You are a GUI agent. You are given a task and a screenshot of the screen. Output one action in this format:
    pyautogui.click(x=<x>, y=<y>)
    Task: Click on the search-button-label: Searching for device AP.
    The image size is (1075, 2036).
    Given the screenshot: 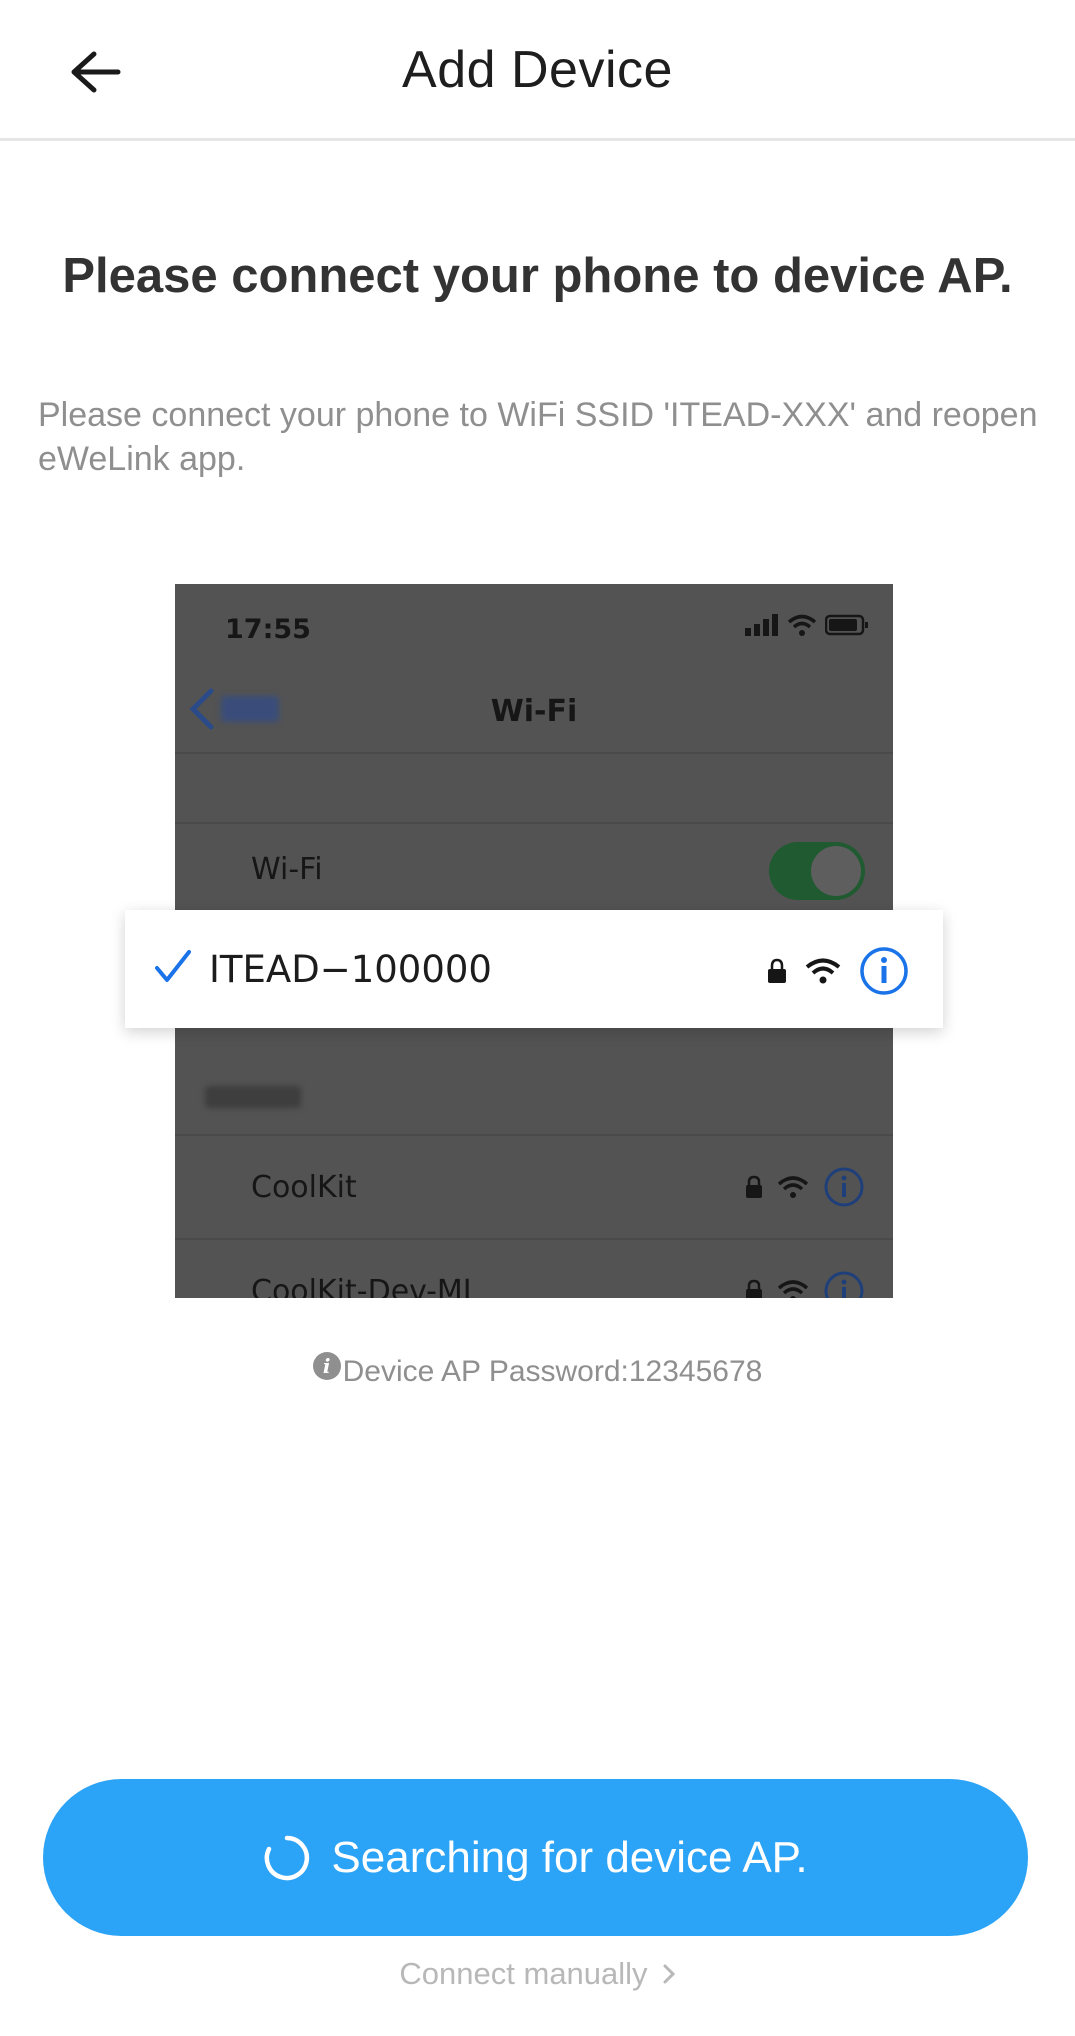 What is the action you would take?
    pyautogui.click(x=569, y=1857)
    